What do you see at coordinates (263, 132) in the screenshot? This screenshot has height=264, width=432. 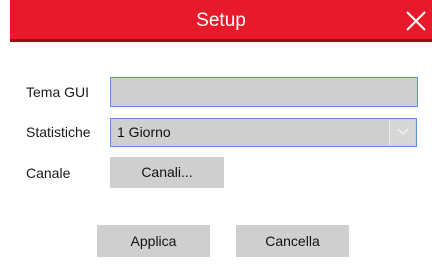 I see `stats-select: 1 Giorno` at bounding box center [263, 132].